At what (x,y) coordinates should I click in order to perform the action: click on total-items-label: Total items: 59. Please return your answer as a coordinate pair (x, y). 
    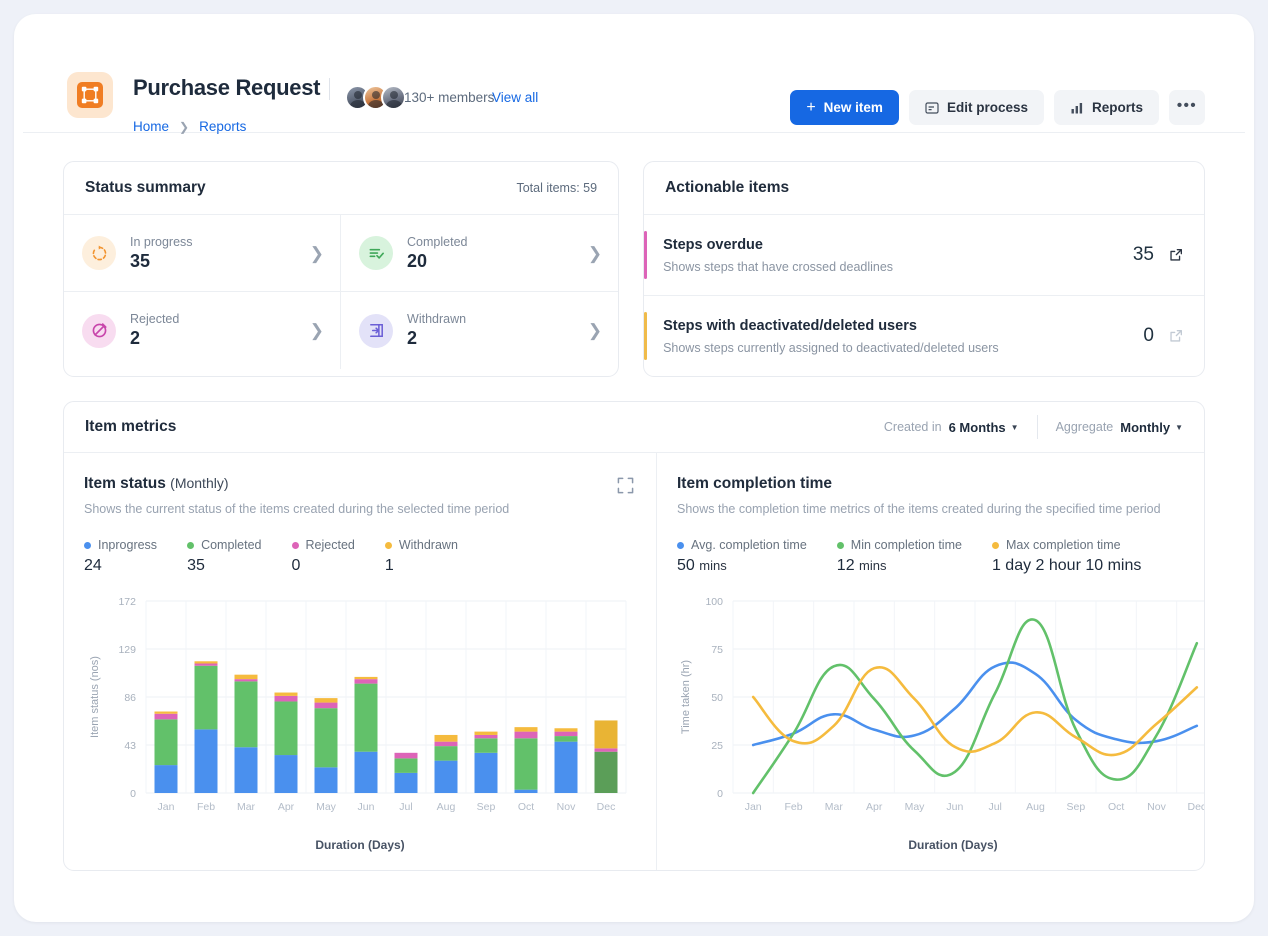
    Looking at the image, I should click on (557, 188).